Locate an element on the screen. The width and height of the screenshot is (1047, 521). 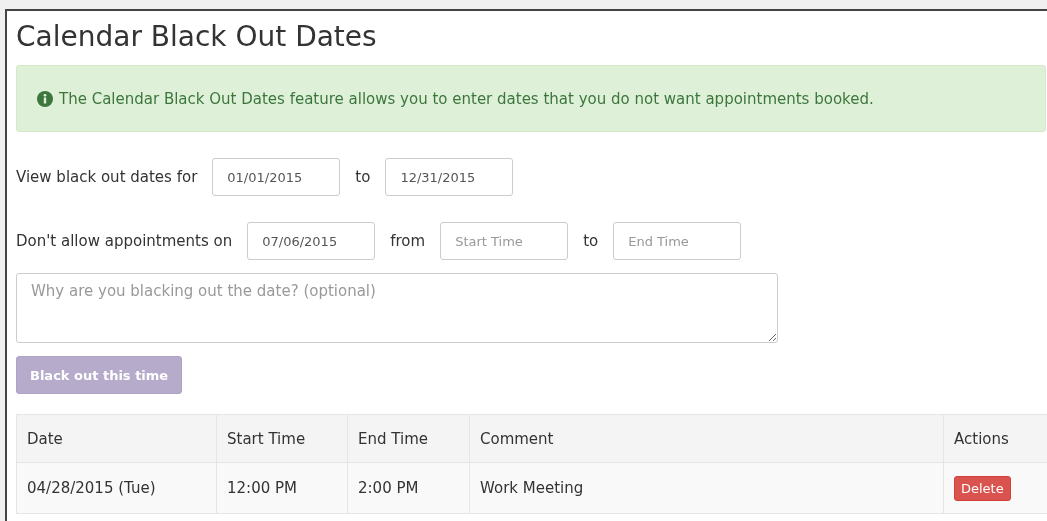
blackout-date-field: 07/06/2015 is located at coordinates (311, 241).